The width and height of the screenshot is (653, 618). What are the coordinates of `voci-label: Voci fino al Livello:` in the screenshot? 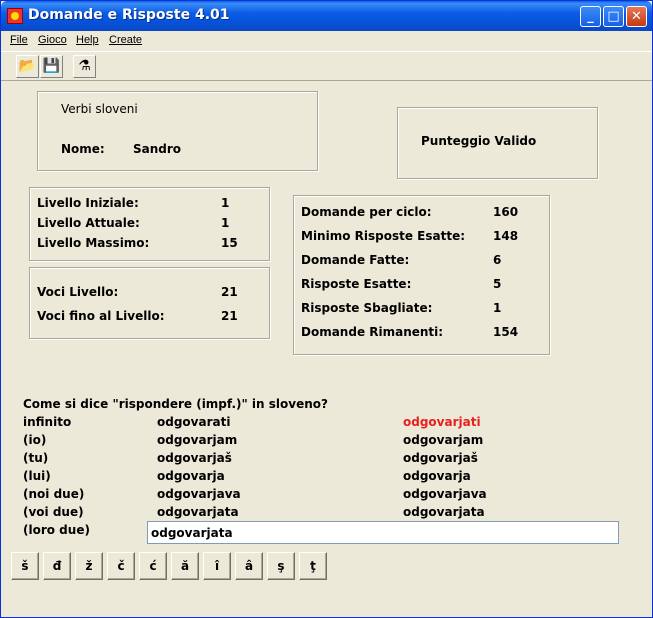 It's located at (101, 316).